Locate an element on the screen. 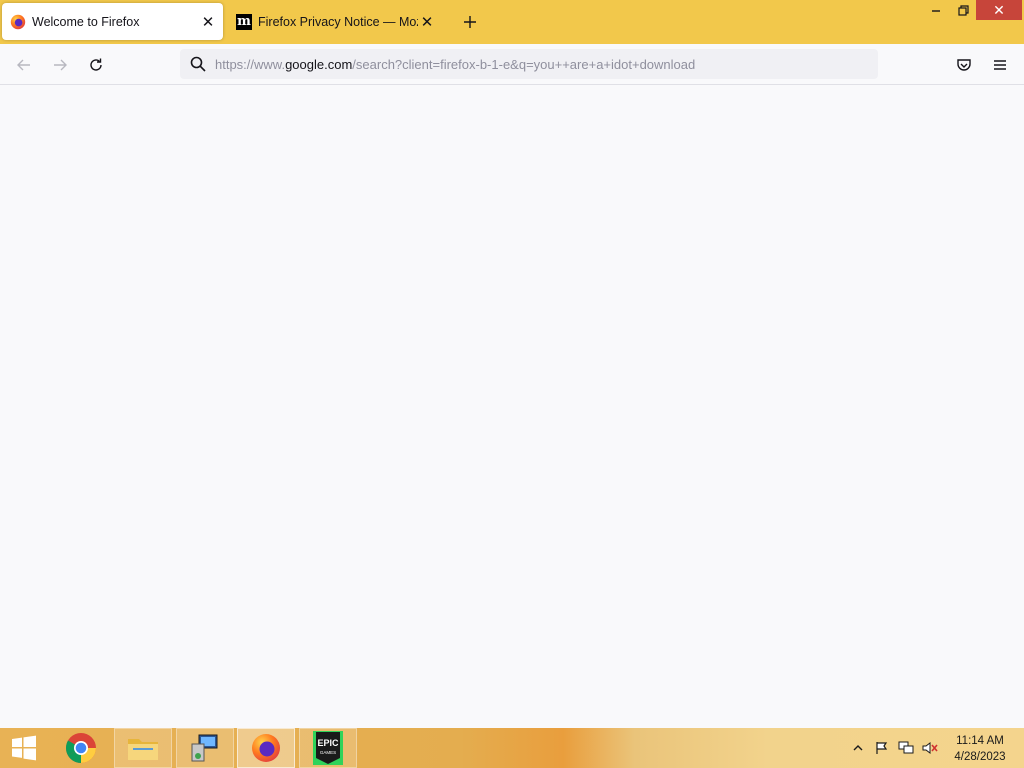 The height and width of the screenshot is (768, 1024). new-tab-button is located at coordinates (470, 22).